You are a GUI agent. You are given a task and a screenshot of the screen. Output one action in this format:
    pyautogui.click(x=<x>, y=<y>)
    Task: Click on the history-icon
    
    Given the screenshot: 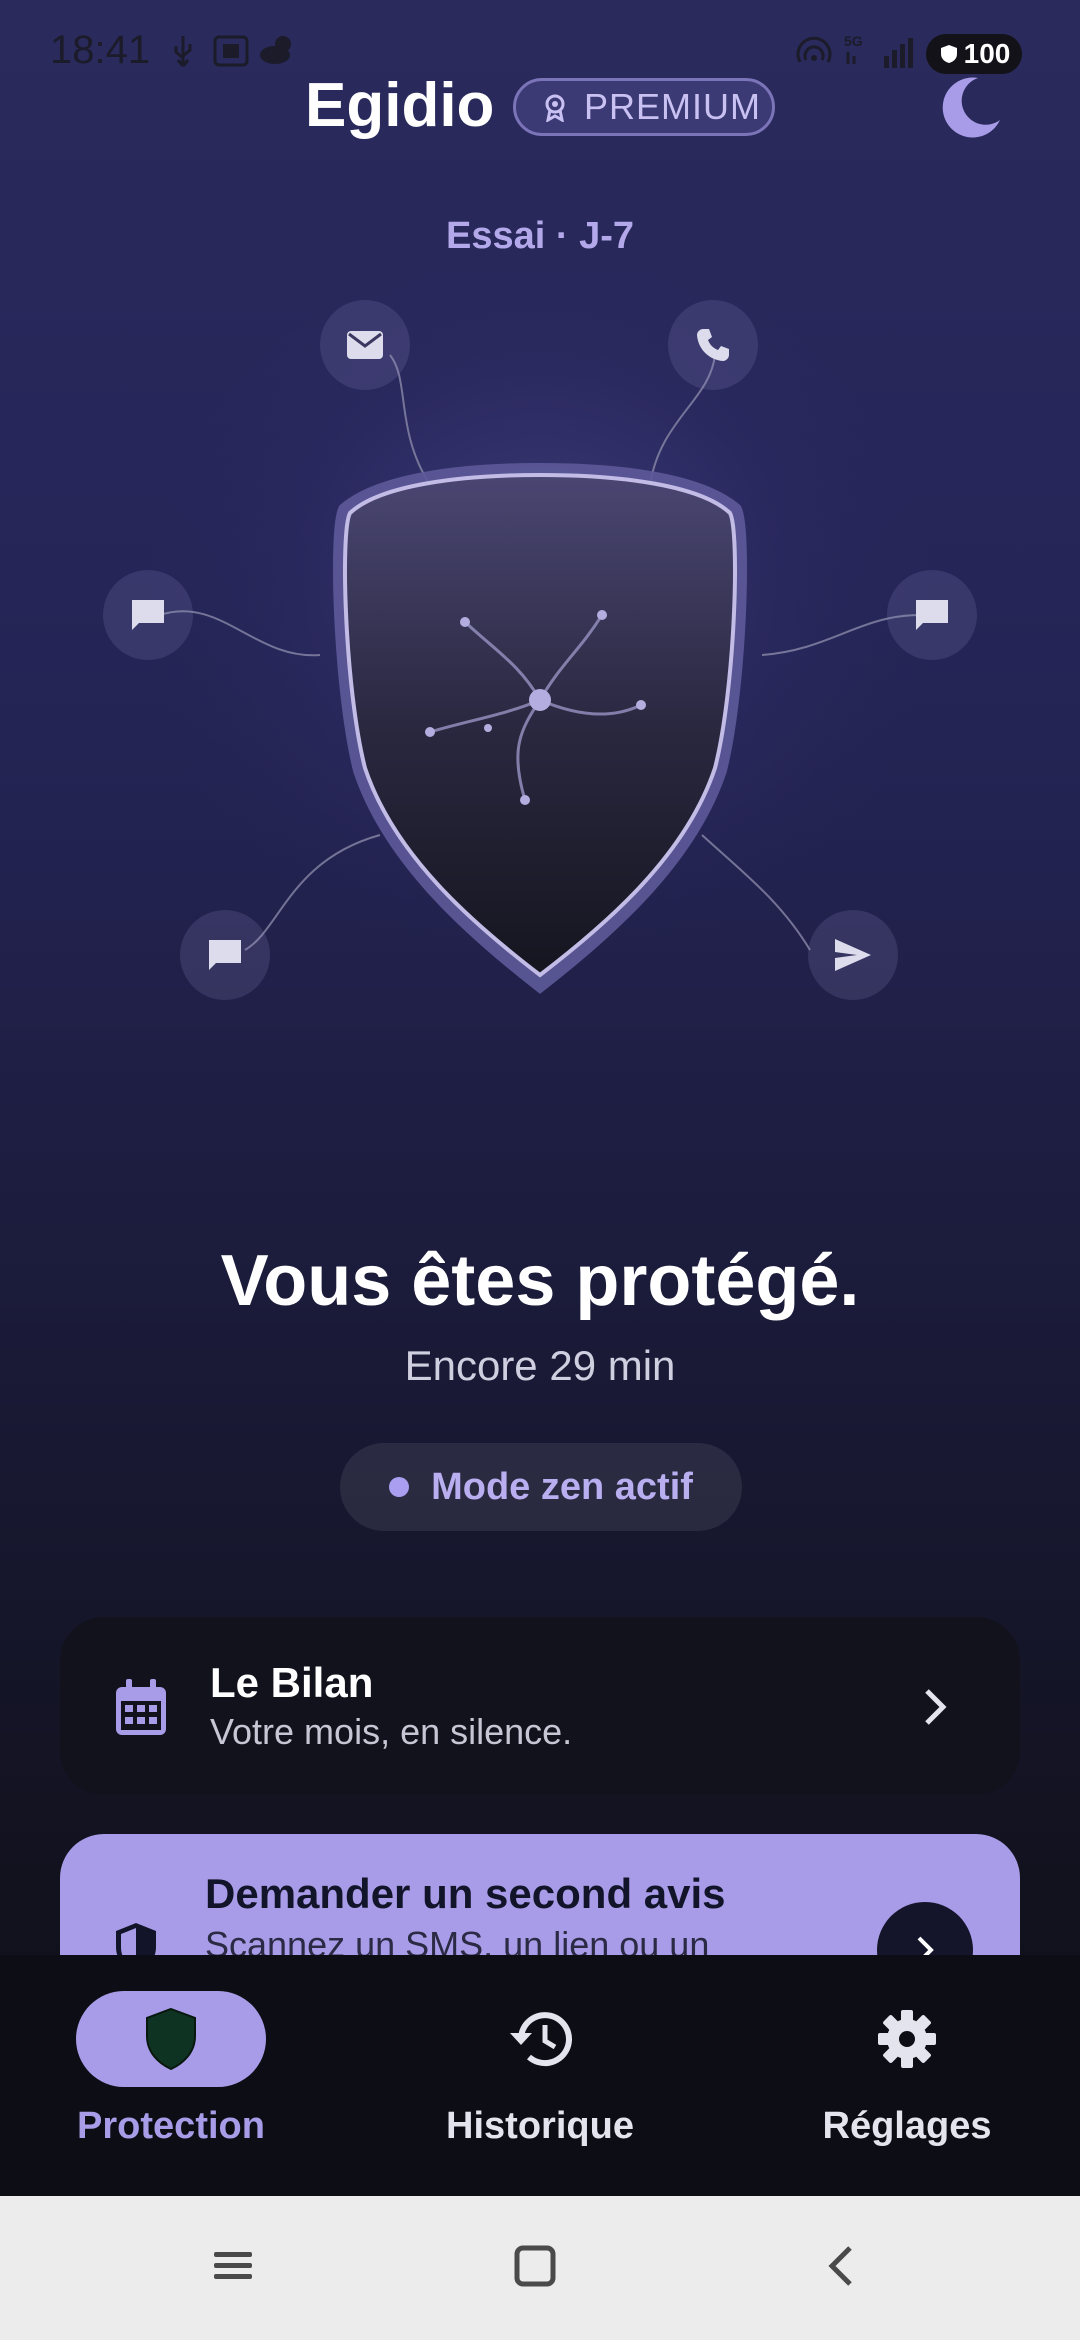 What is the action you would take?
    pyautogui.click(x=541, y=2039)
    